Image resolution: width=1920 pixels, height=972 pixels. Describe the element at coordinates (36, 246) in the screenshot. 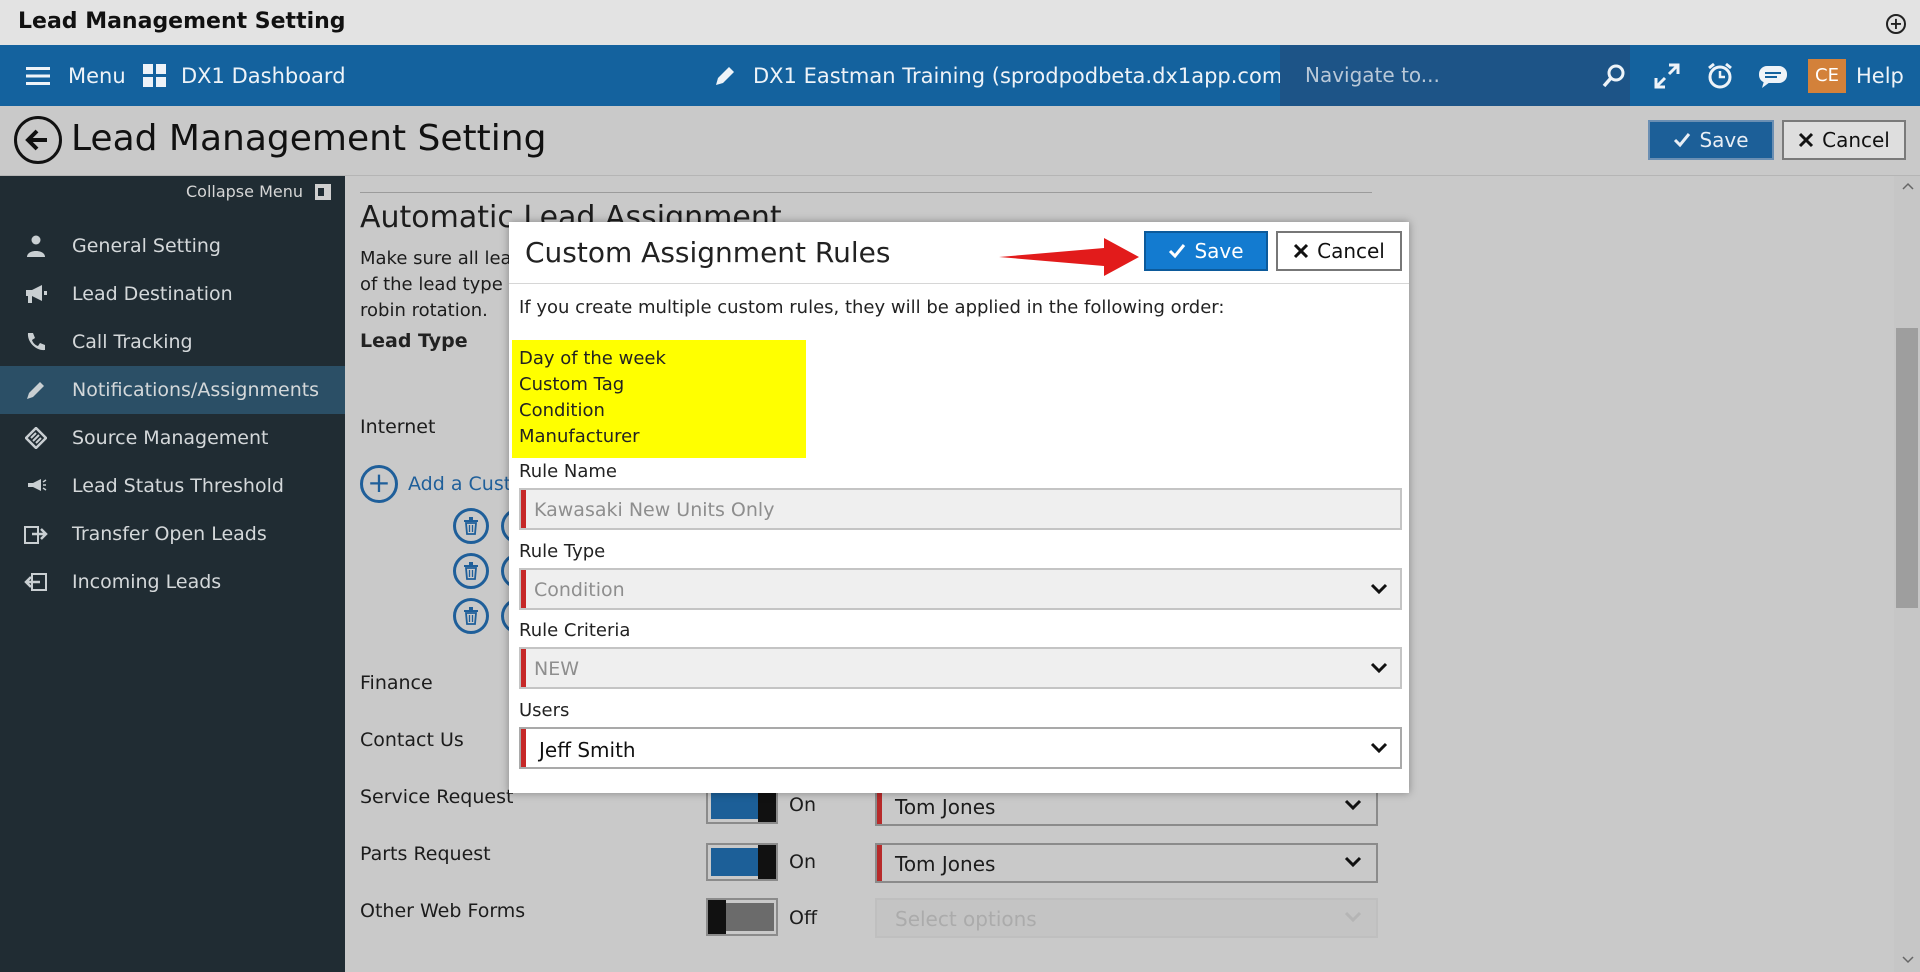

I see `user-tie-icon` at that location.